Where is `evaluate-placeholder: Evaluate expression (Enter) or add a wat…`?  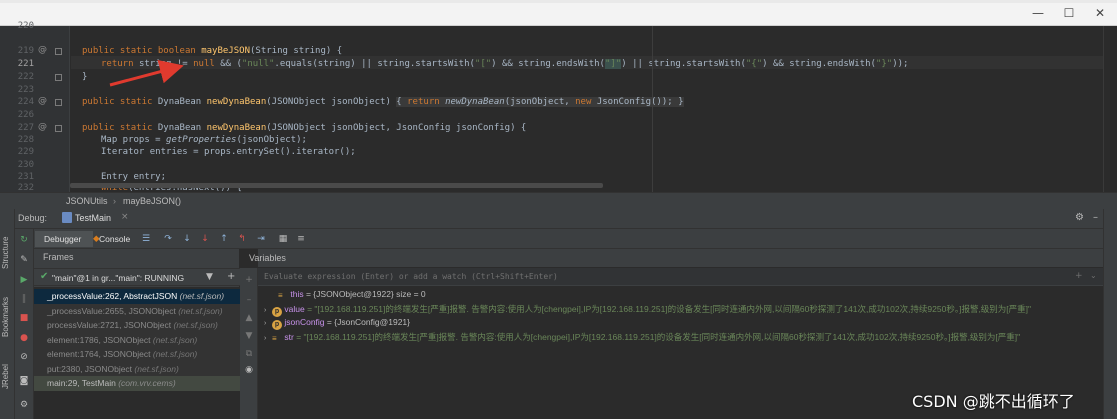 evaluate-placeholder: Evaluate expression (Enter) or add a wat… is located at coordinates (411, 276).